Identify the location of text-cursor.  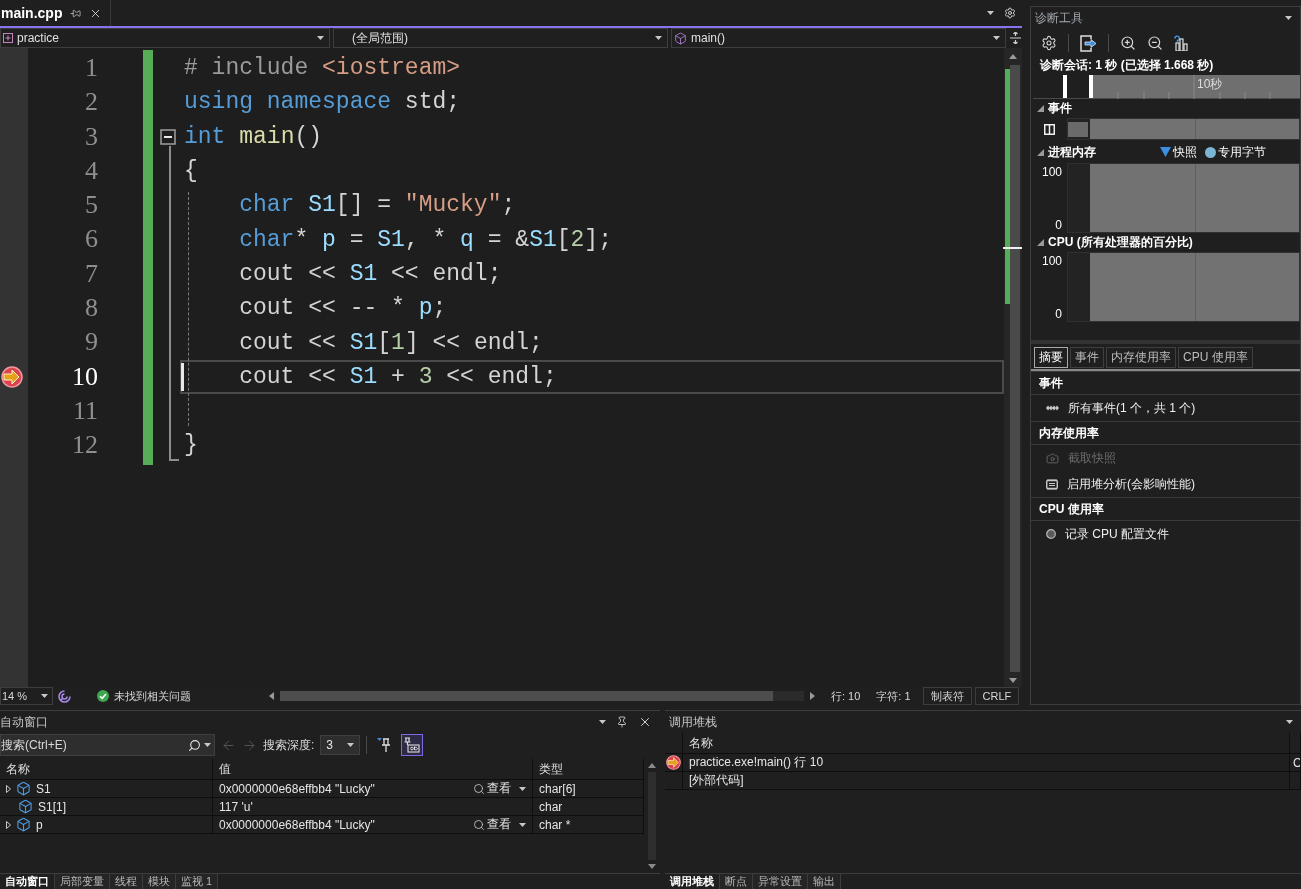
(182, 376).